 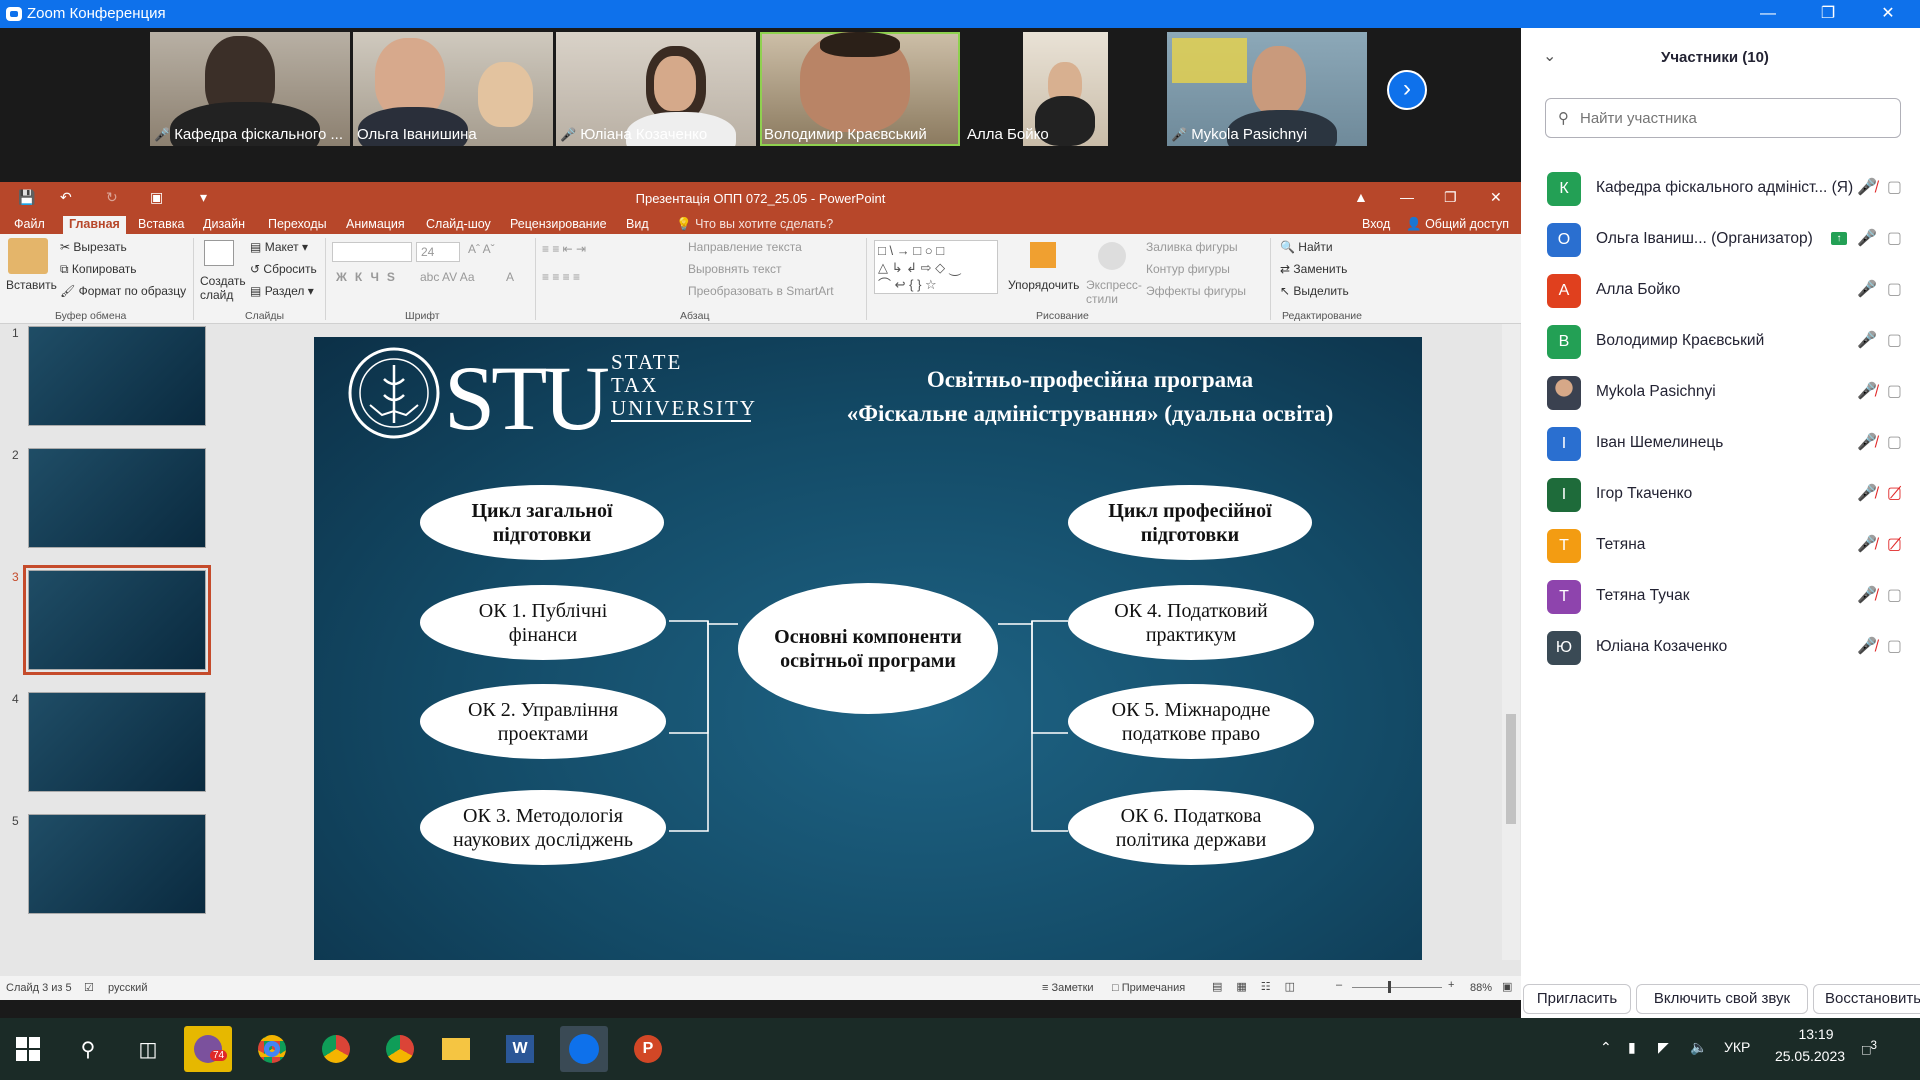 What do you see at coordinates (1314, 291) in the screenshot?
I see `select-button: ↖ Выделить` at bounding box center [1314, 291].